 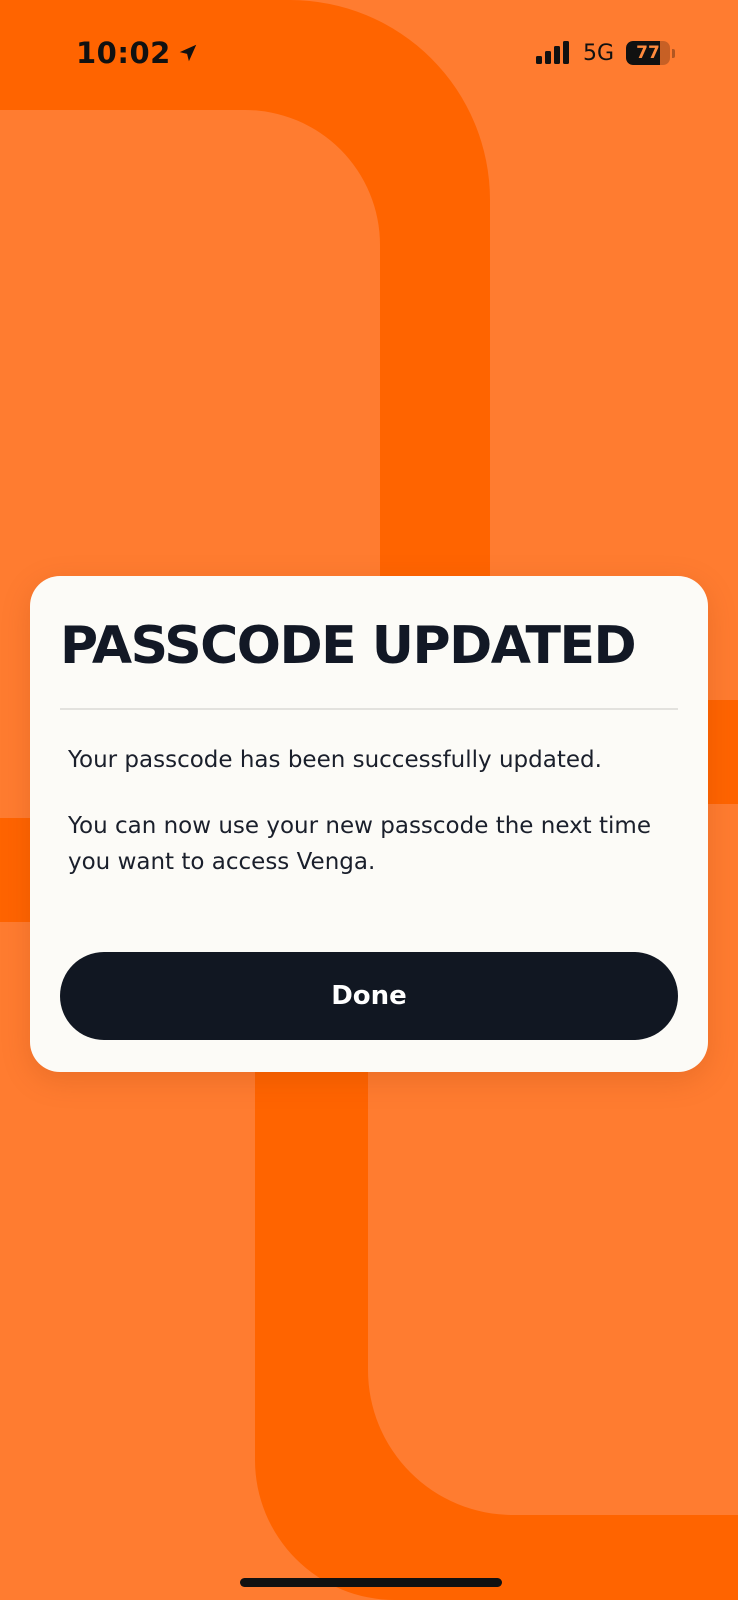 What do you see at coordinates (123, 53) in the screenshot?
I see `time-text: 10:02` at bounding box center [123, 53].